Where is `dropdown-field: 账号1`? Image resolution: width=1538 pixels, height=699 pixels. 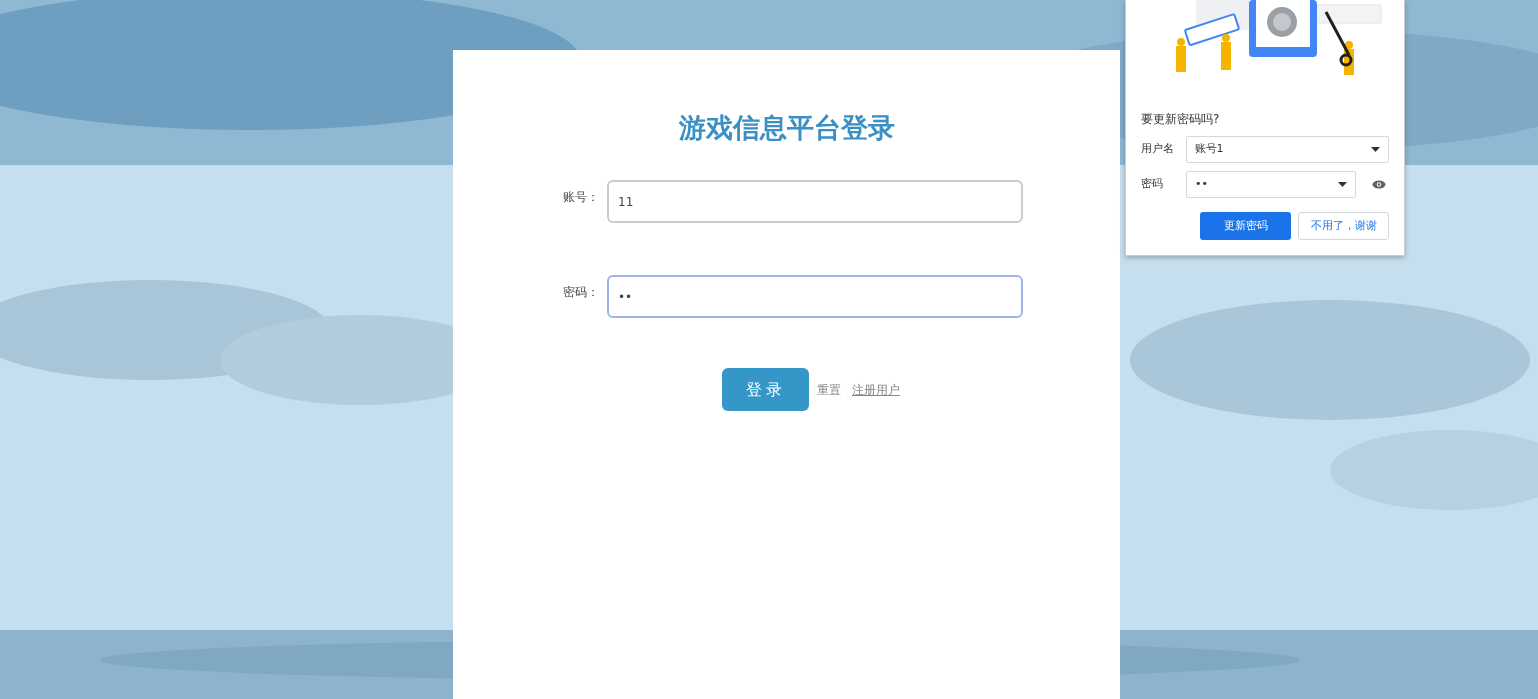 dropdown-field: 账号1 is located at coordinates (1287, 149).